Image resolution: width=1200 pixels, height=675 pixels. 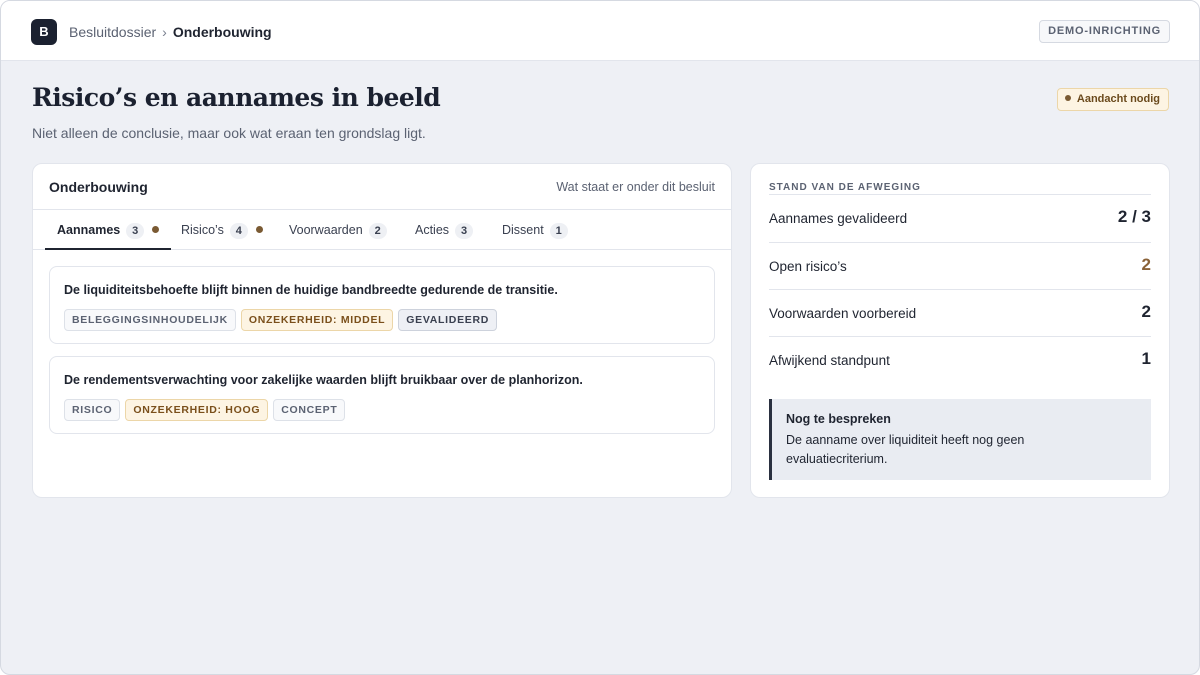 I want to click on tag-list: RISICO ONZEKERHEID: HOOG CONCEPT, so click(x=207, y=410).